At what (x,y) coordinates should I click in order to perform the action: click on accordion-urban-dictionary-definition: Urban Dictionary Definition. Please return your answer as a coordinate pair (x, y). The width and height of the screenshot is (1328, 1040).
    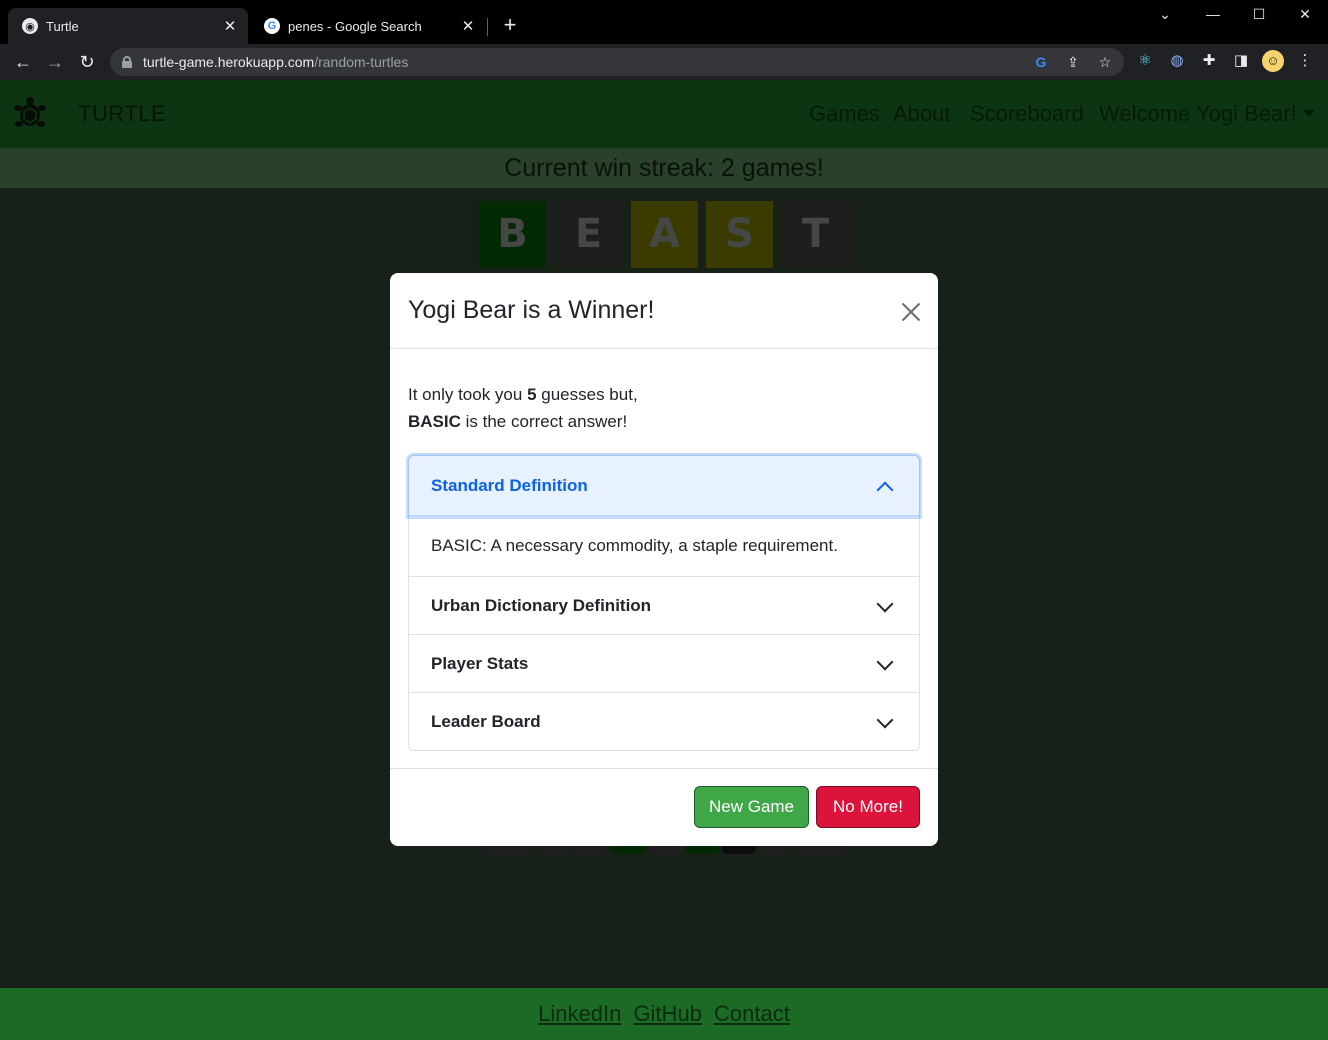
    Looking at the image, I should click on (664, 605).